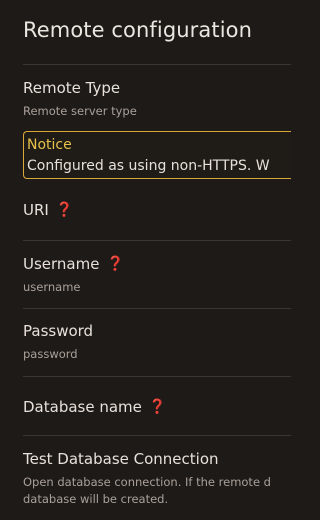 This screenshot has height=520, width=320. What do you see at coordinates (80, 111) in the screenshot?
I see `remote-type-description: Remote server type` at bounding box center [80, 111].